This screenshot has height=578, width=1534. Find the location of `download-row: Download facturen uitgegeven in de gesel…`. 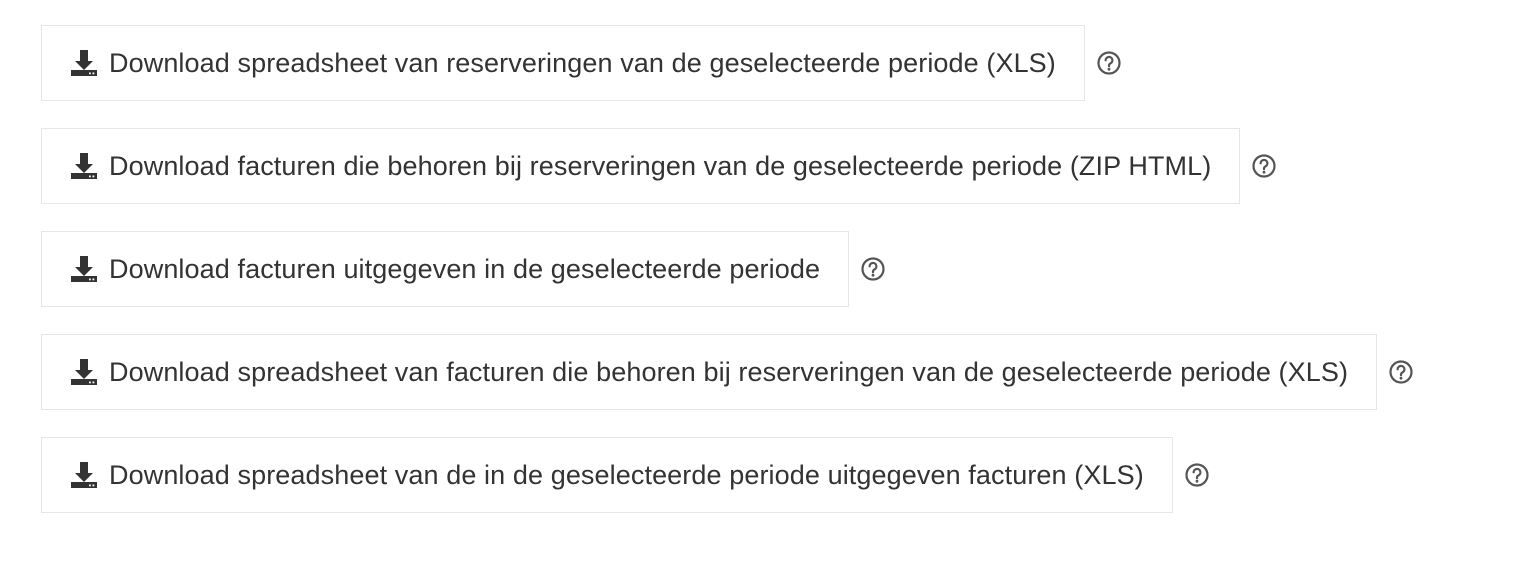

download-row: Download facturen uitgegeven in de gesel… is located at coordinates (727, 269).